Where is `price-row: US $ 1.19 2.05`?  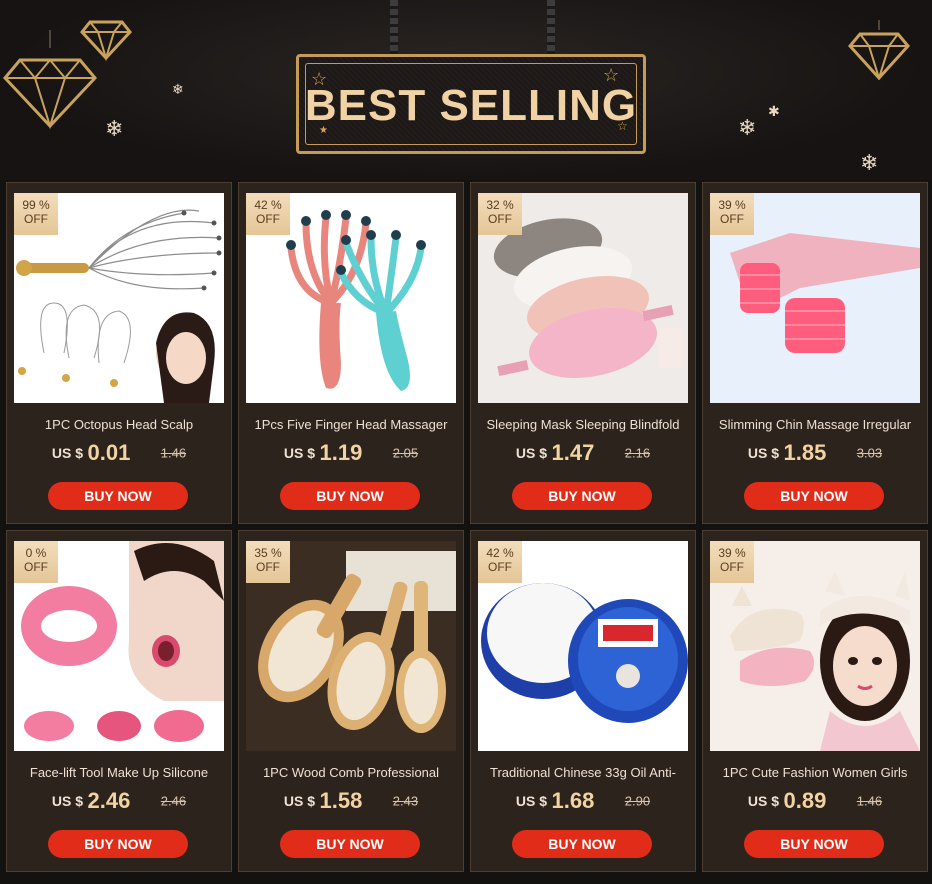
price-row: US $ 1.19 2.05 is located at coordinates (351, 453).